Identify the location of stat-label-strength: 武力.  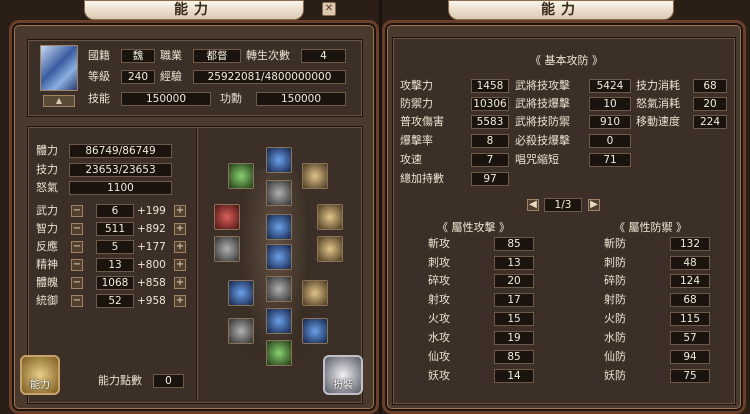
(47, 210).